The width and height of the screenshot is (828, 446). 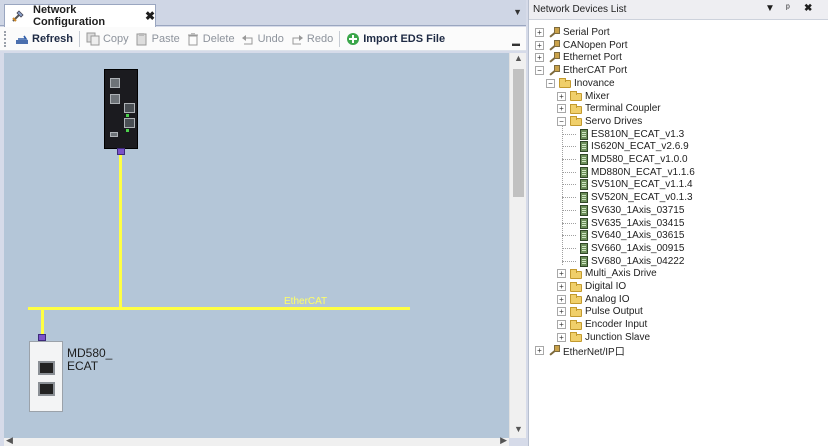 What do you see at coordinates (44, 39) in the screenshot?
I see `refresh-button: Refresh` at bounding box center [44, 39].